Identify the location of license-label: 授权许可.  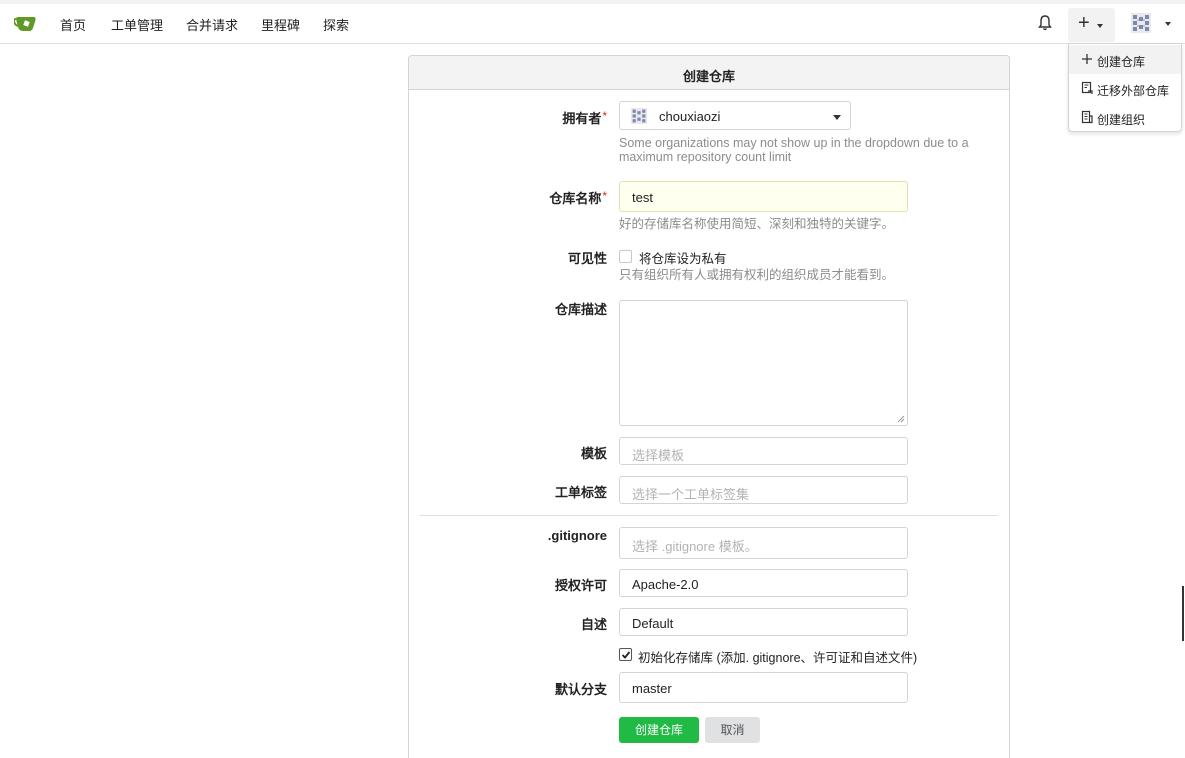
(580, 585).